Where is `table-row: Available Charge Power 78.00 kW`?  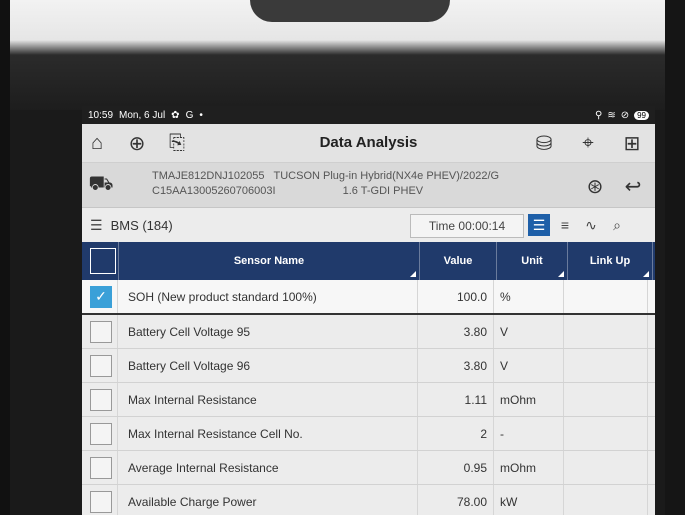 table-row: Available Charge Power 78.00 kW is located at coordinates (368, 500).